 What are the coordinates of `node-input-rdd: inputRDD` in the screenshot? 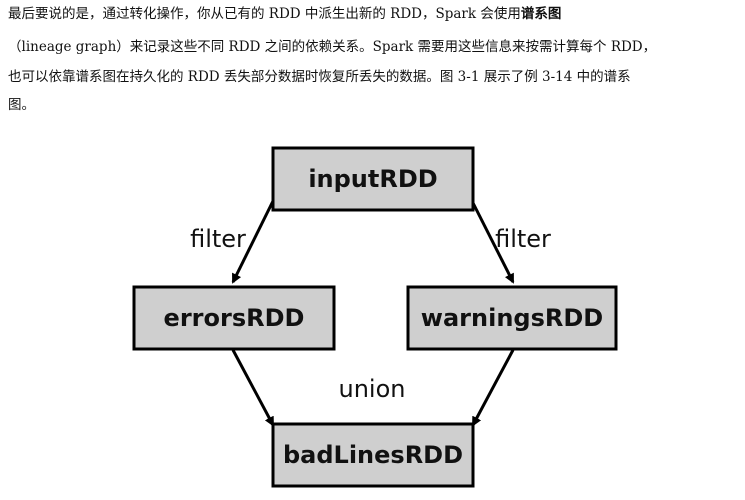 It's located at (373, 179).